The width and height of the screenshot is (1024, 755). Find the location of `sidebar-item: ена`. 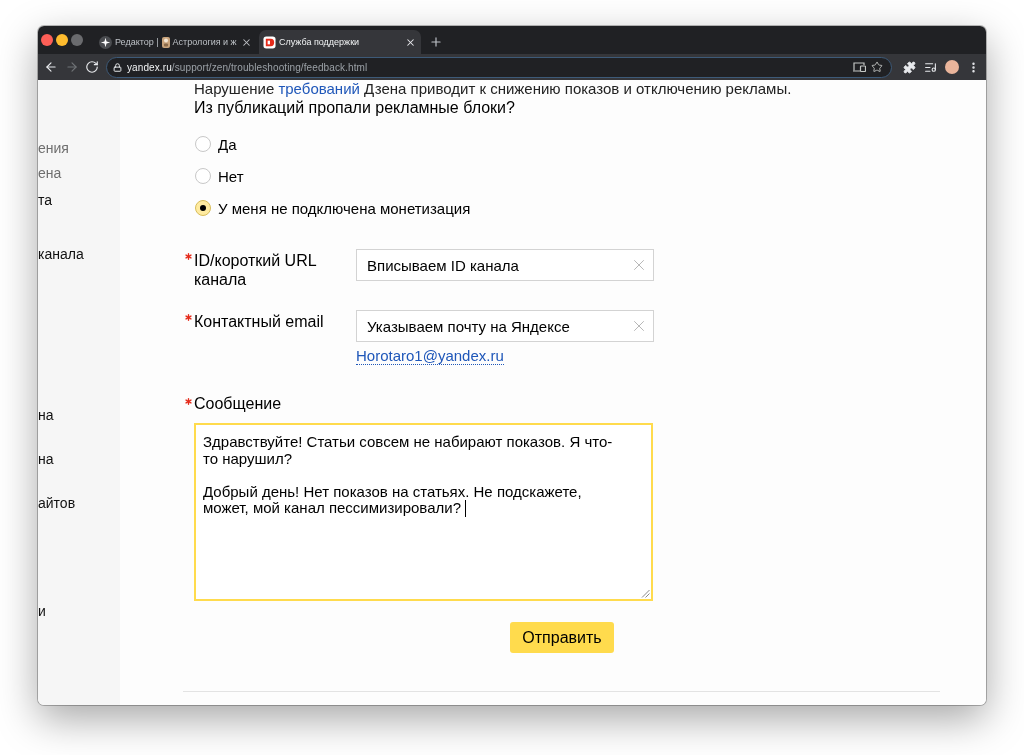

sidebar-item: ена is located at coordinates (79, 173).